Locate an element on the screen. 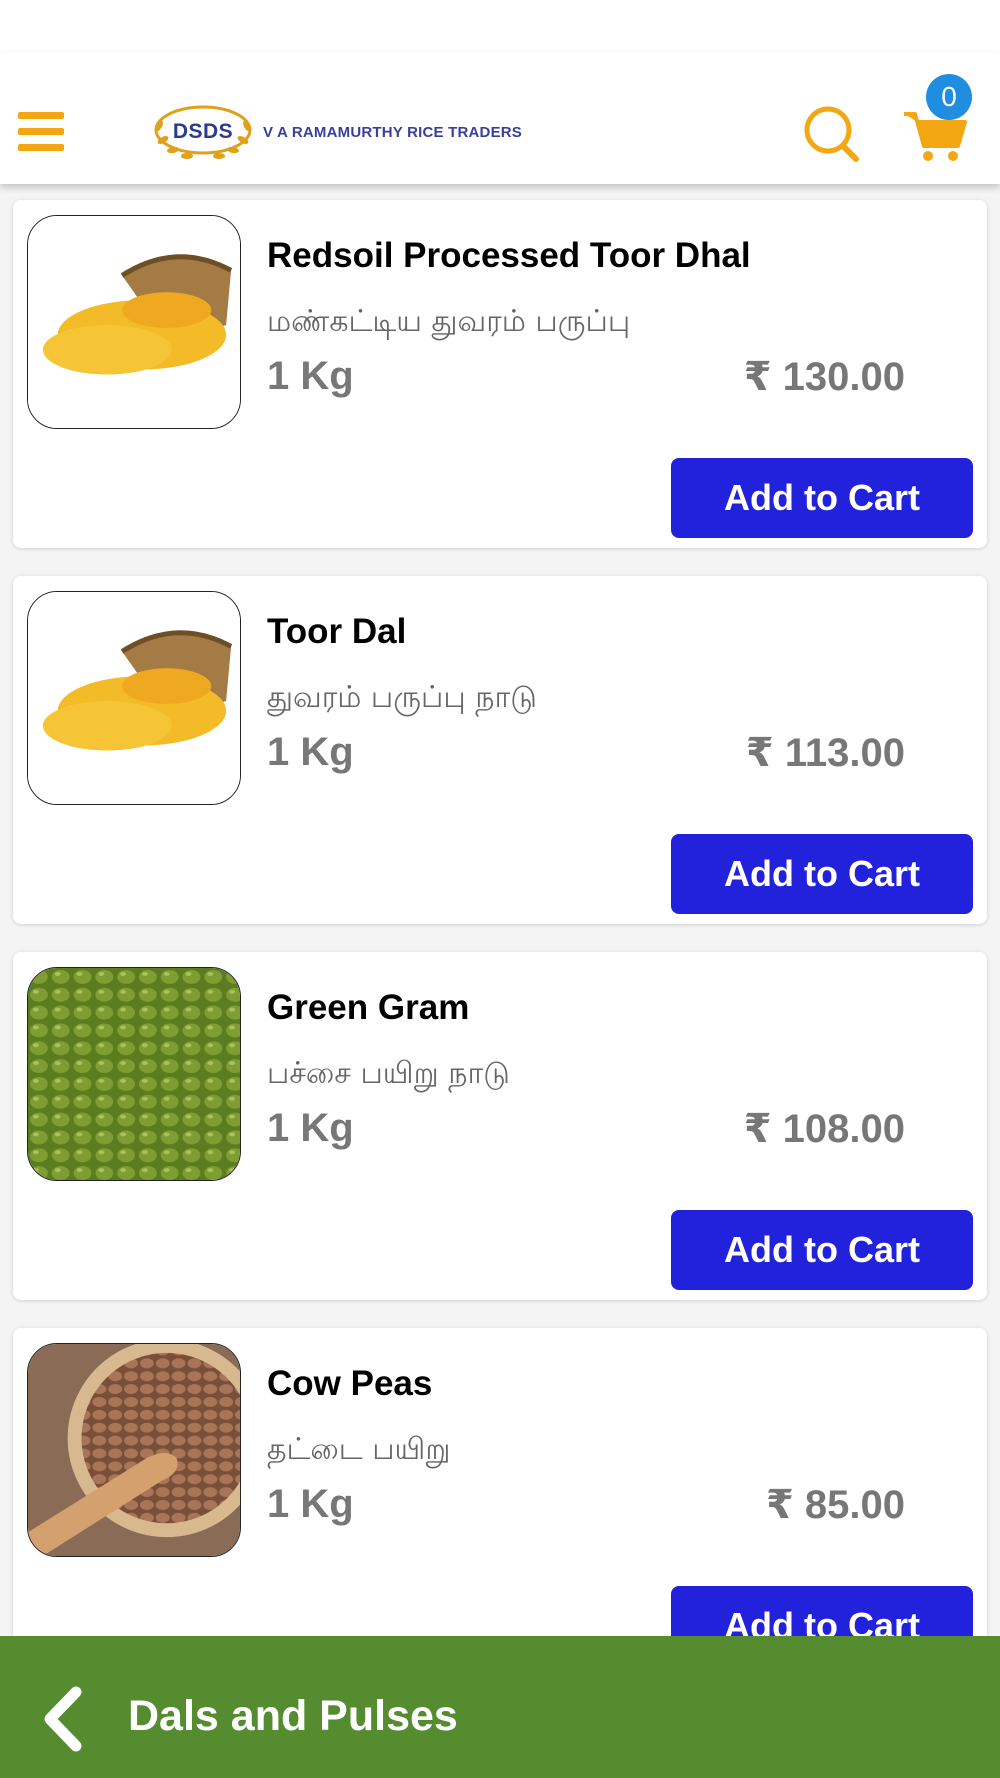  cow-peas-bowl-image is located at coordinates (134, 1450).